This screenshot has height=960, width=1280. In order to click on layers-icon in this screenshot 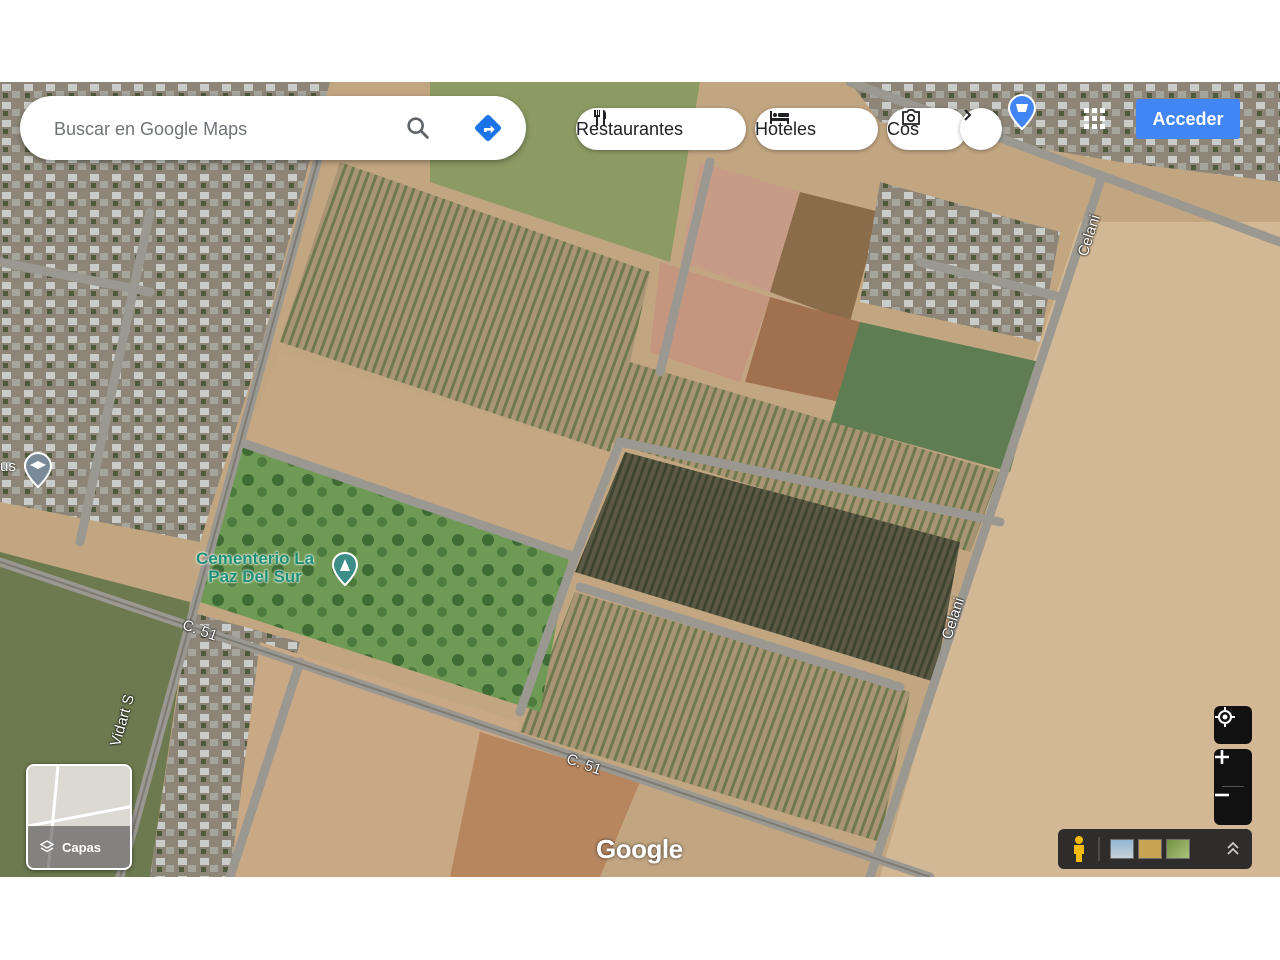, I will do `click(47, 847)`.